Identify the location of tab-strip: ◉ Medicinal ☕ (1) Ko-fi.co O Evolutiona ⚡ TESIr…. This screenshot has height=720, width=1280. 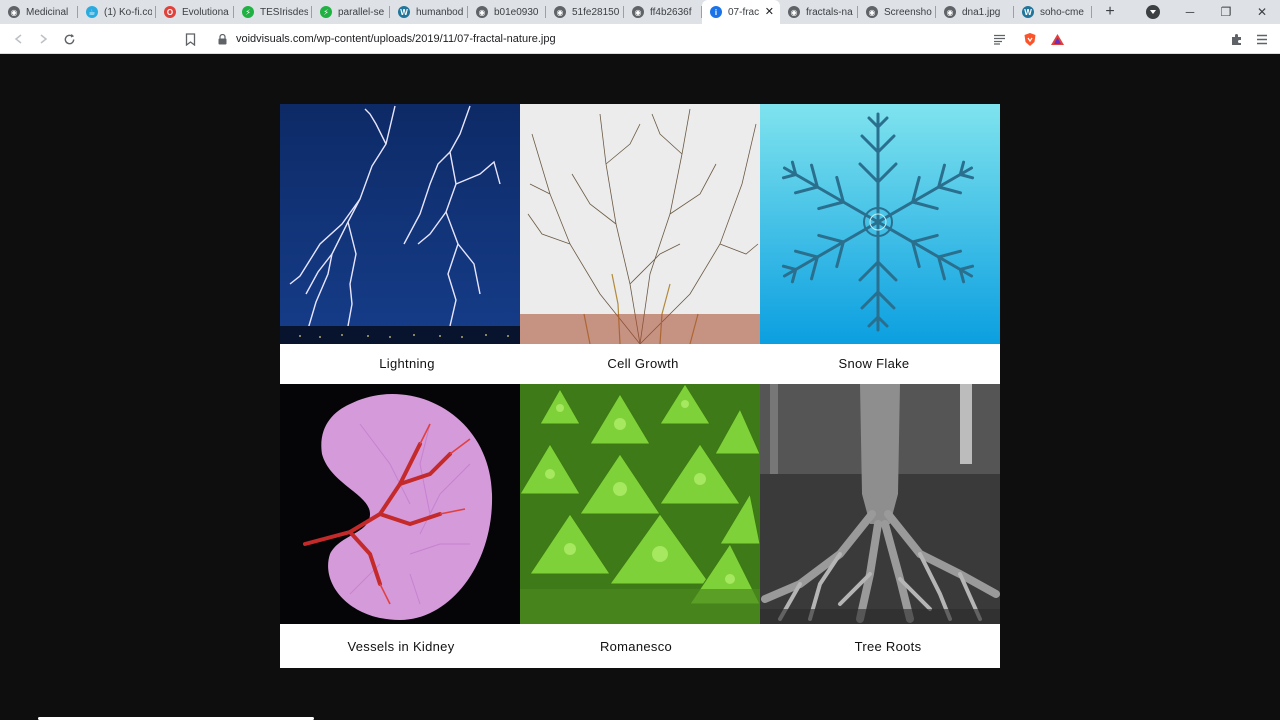
(640, 12).